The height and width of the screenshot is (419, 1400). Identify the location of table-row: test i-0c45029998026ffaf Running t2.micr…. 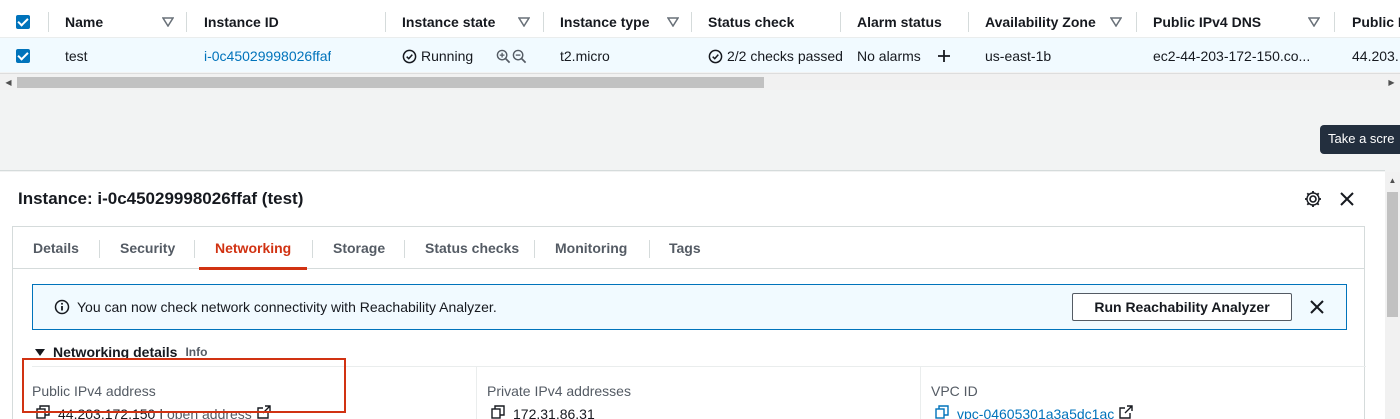
(700, 54).